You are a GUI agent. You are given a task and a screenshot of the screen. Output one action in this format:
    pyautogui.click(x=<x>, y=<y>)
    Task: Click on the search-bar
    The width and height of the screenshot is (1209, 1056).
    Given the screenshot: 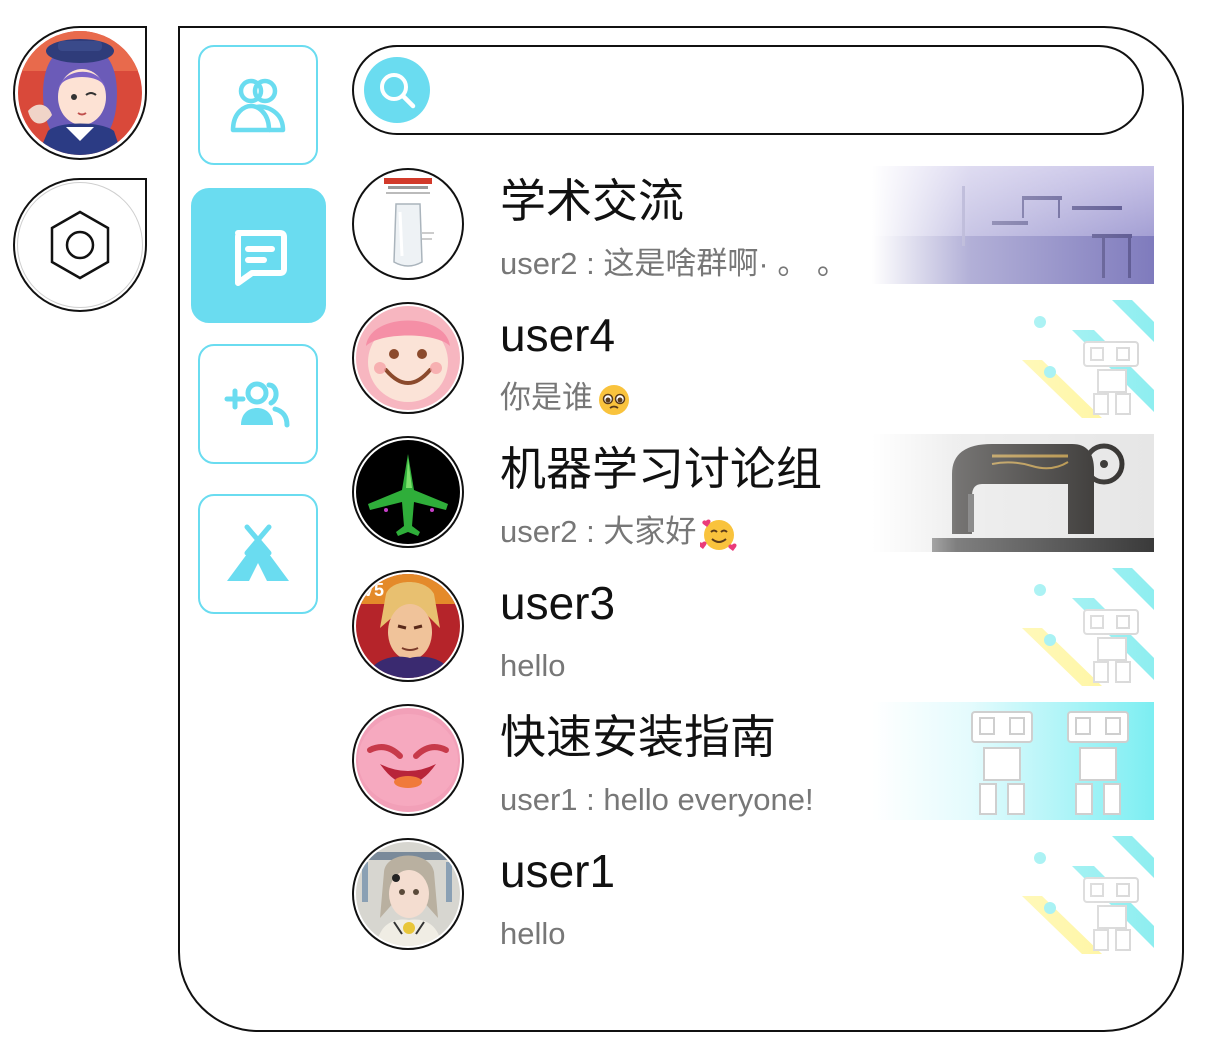 What is the action you would take?
    pyautogui.click(x=748, y=90)
    